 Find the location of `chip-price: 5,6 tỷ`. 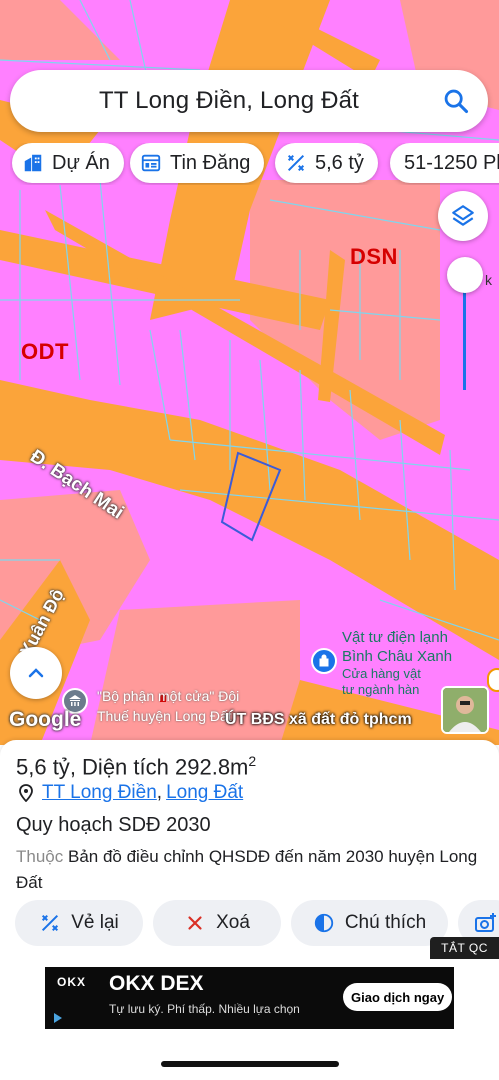

chip-price: 5,6 tỷ is located at coordinates (326, 163).